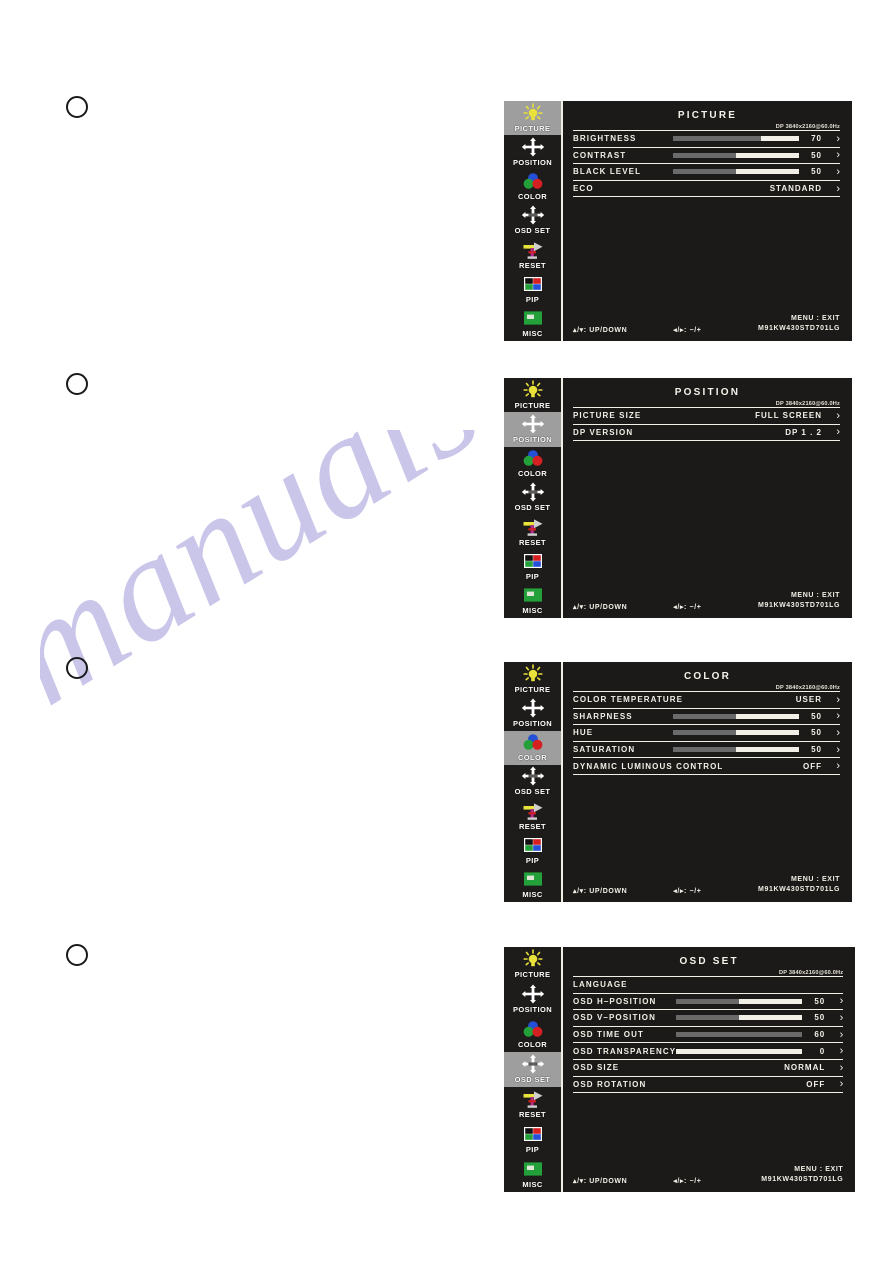 This screenshot has height=1263, width=893. Describe the element at coordinates (625, 1051) in the screenshot. I see `osd-row-label: OSD TRANSPARENCY` at that location.